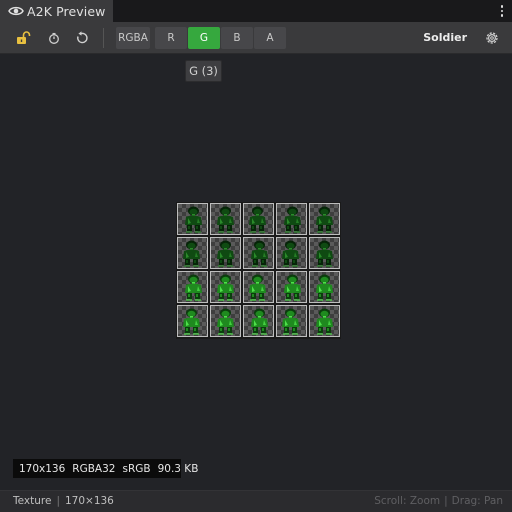  What do you see at coordinates (16, 11) in the screenshot?
I see `eye-icon` at bounding box center [16, 11].